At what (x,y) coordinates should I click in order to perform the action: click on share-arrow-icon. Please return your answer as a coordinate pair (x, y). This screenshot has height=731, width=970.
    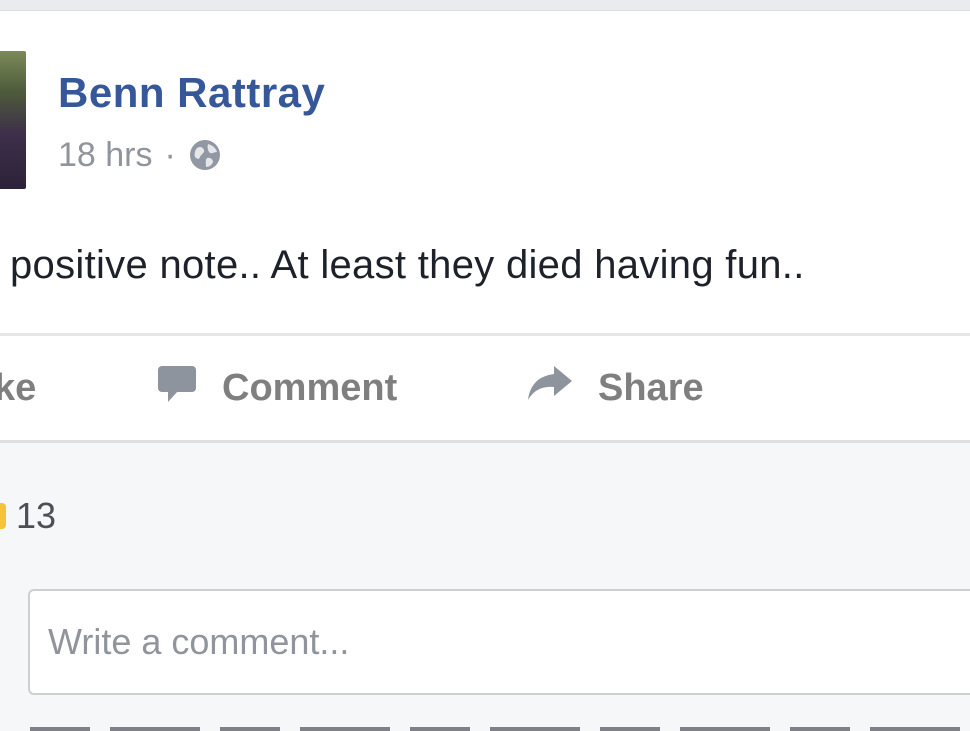
    Looking at the image, I should click on (550, 388).